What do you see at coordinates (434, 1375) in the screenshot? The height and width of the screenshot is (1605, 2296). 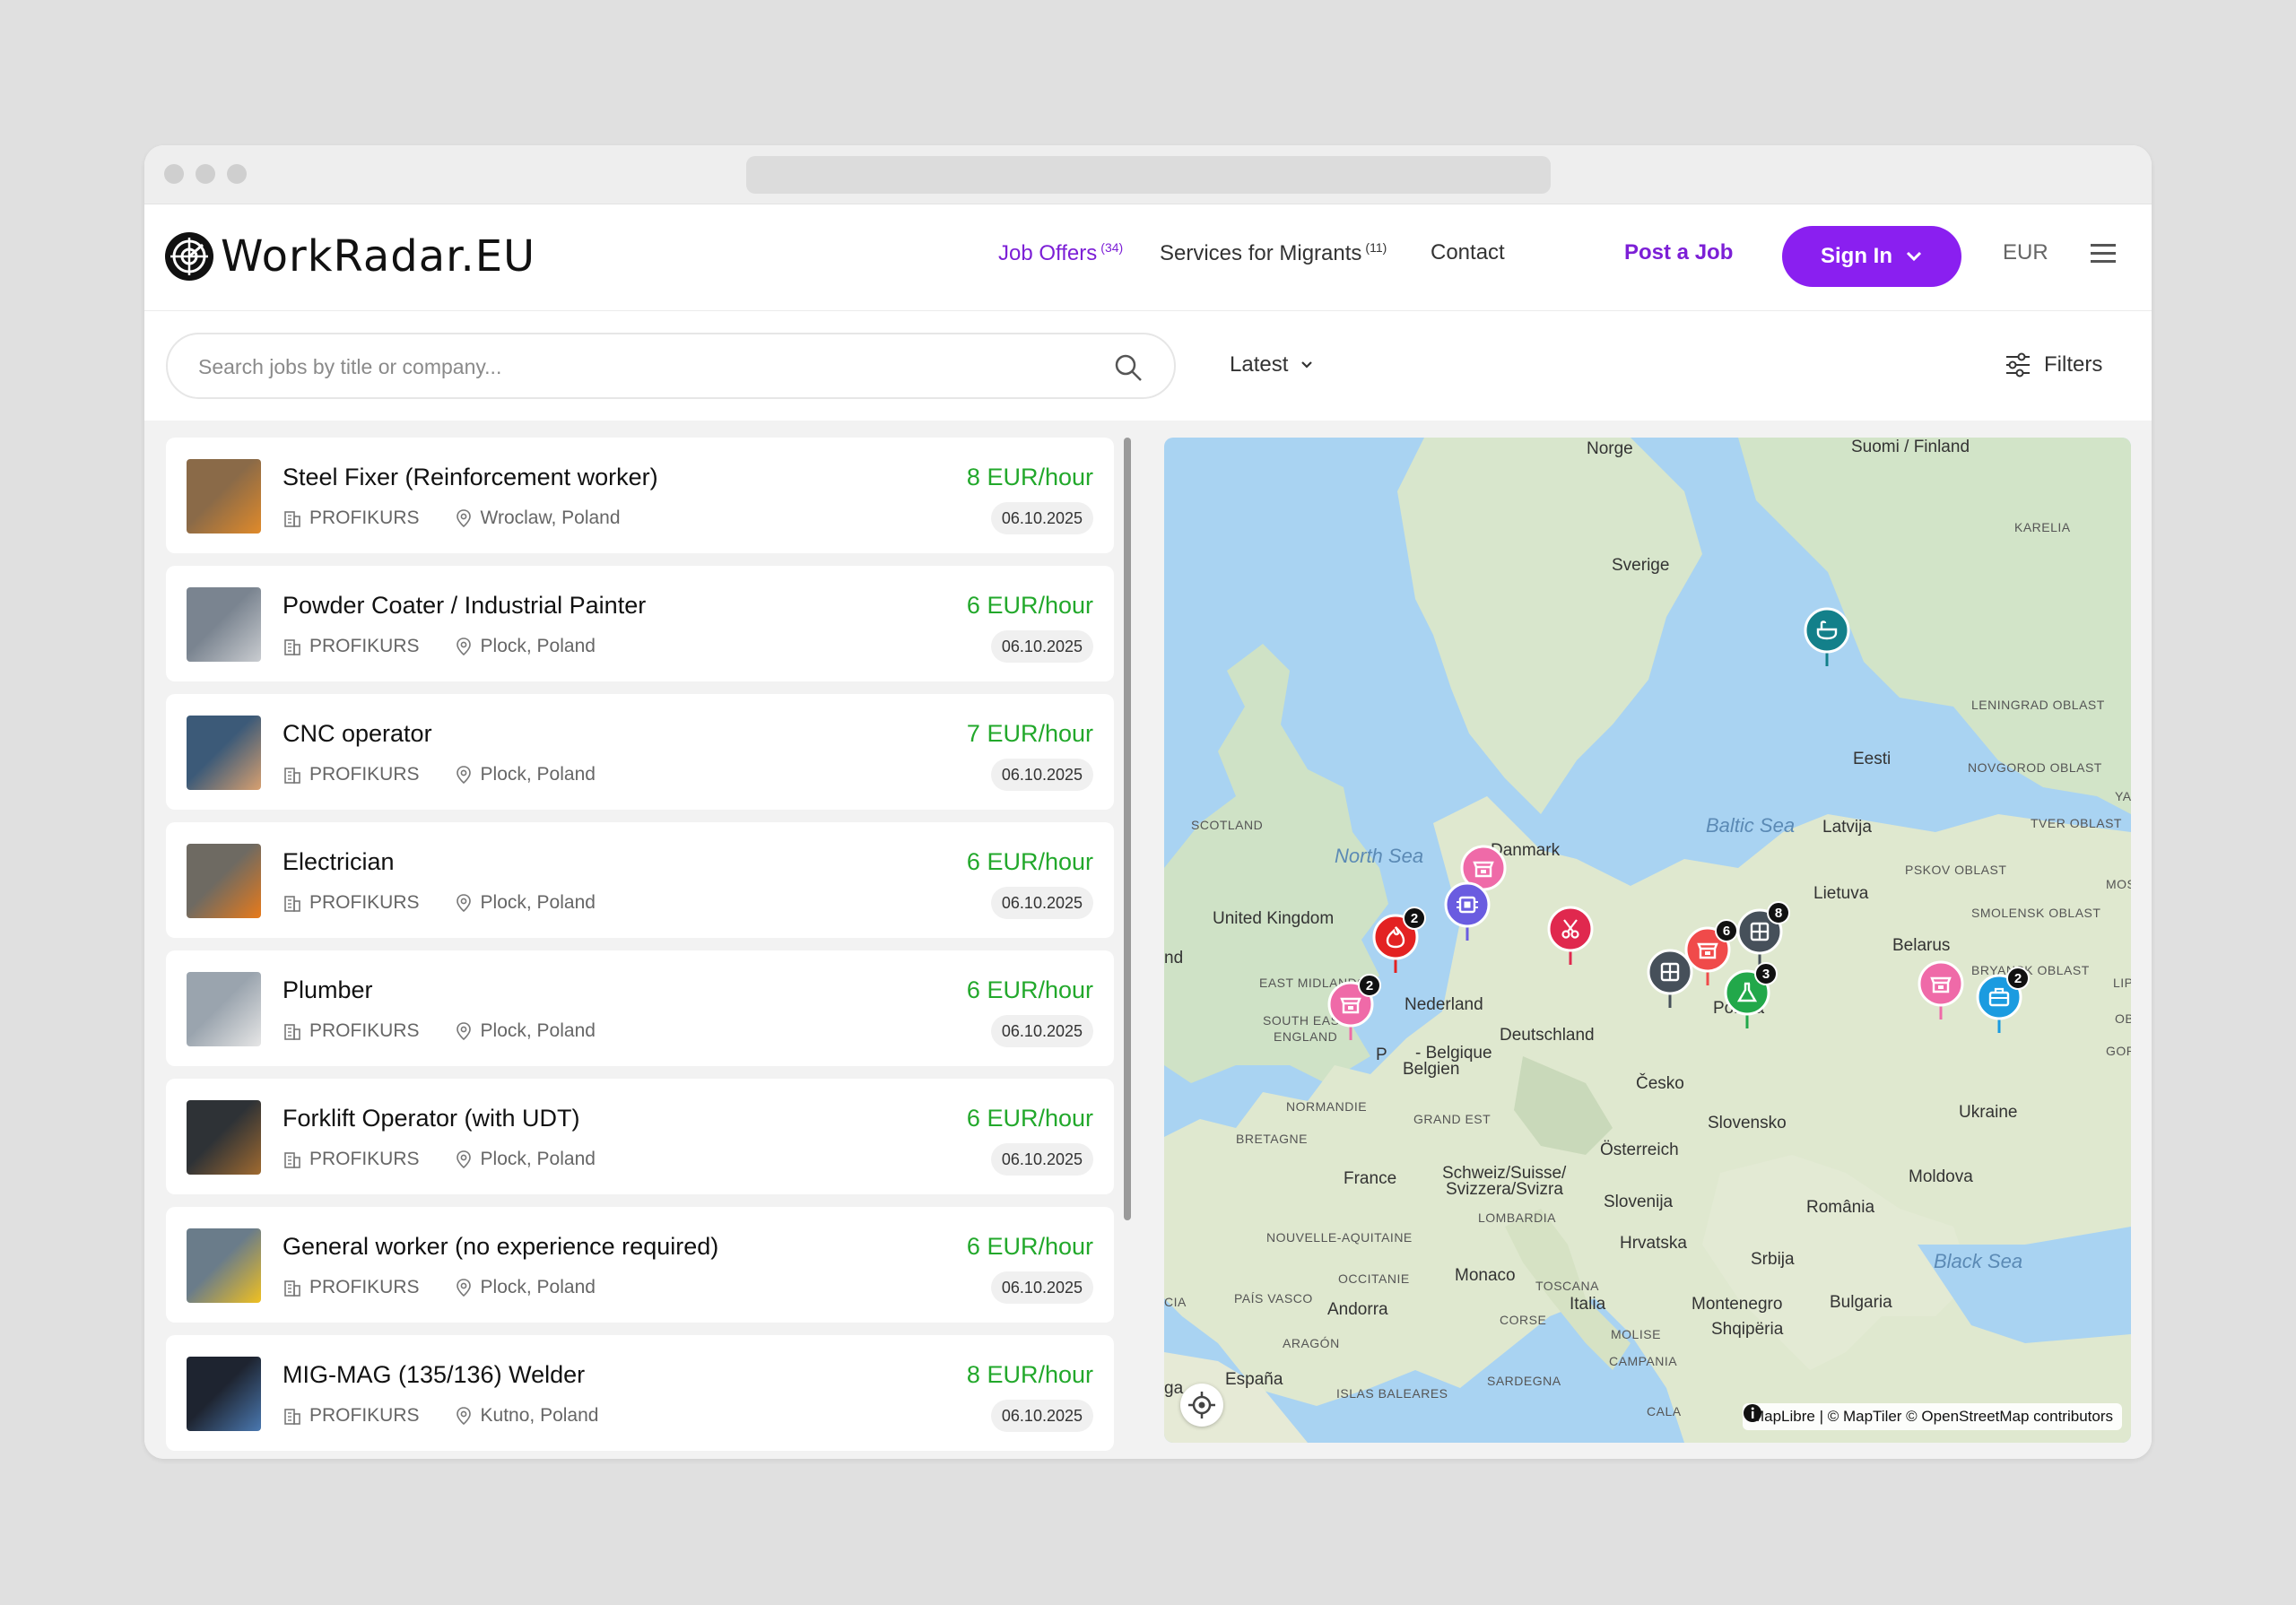 I see `job-title: MIG-MAG (135/136) Welder` at bounding box center [434, 1375].